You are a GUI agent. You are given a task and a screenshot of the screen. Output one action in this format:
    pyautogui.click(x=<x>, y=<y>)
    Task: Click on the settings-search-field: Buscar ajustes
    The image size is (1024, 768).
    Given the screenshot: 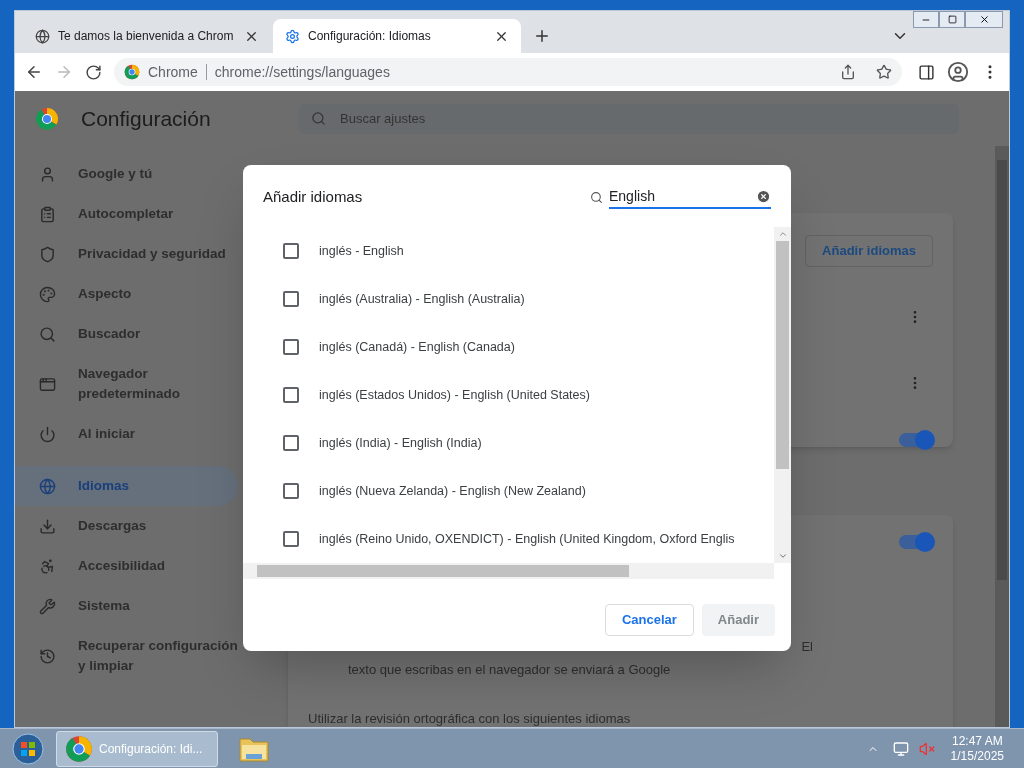 What is the action you would take?
    pyautogui.click(x=629, y=118)
    